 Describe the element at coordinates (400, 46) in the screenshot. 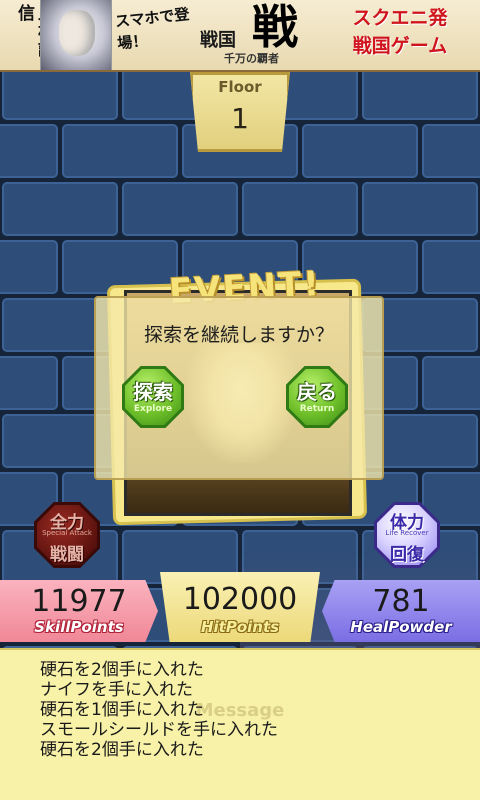

I see `banner-tagline-2: 戦国ゲーム` at that location.